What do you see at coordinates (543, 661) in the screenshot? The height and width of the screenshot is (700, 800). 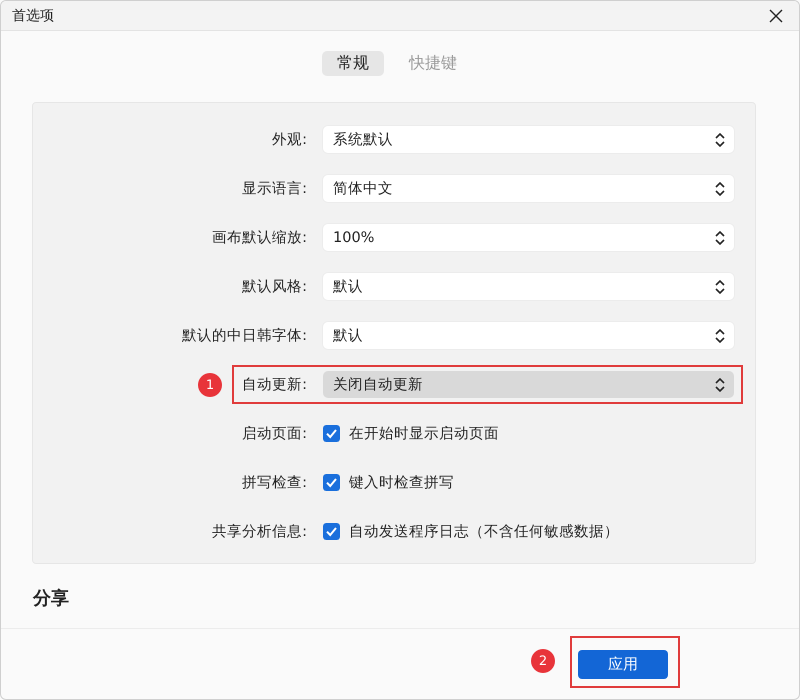 I see `step-badge: 2` at bounding box center [543, 661].